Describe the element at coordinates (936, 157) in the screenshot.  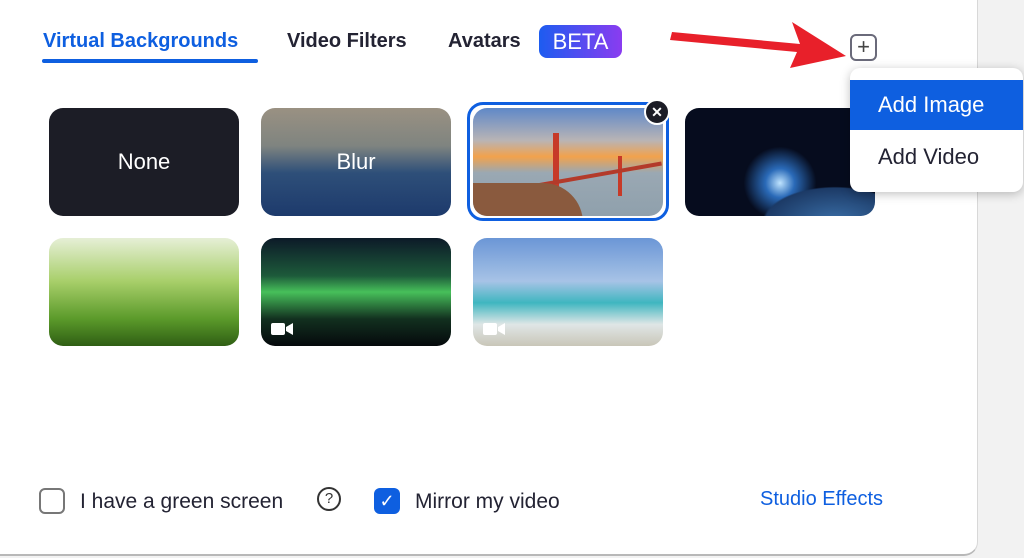
I see `menu-item-add-video: Add Video` at that location.